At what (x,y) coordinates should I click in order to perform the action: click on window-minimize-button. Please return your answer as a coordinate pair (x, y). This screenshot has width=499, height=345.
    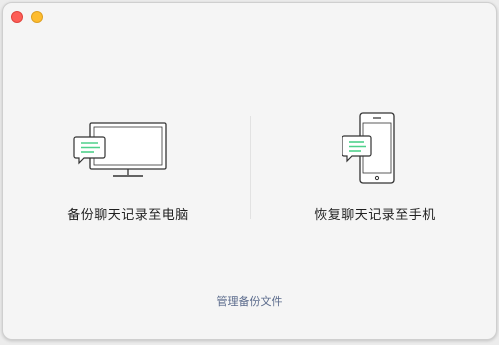
    Looking at the image, I should click on (37, 17).